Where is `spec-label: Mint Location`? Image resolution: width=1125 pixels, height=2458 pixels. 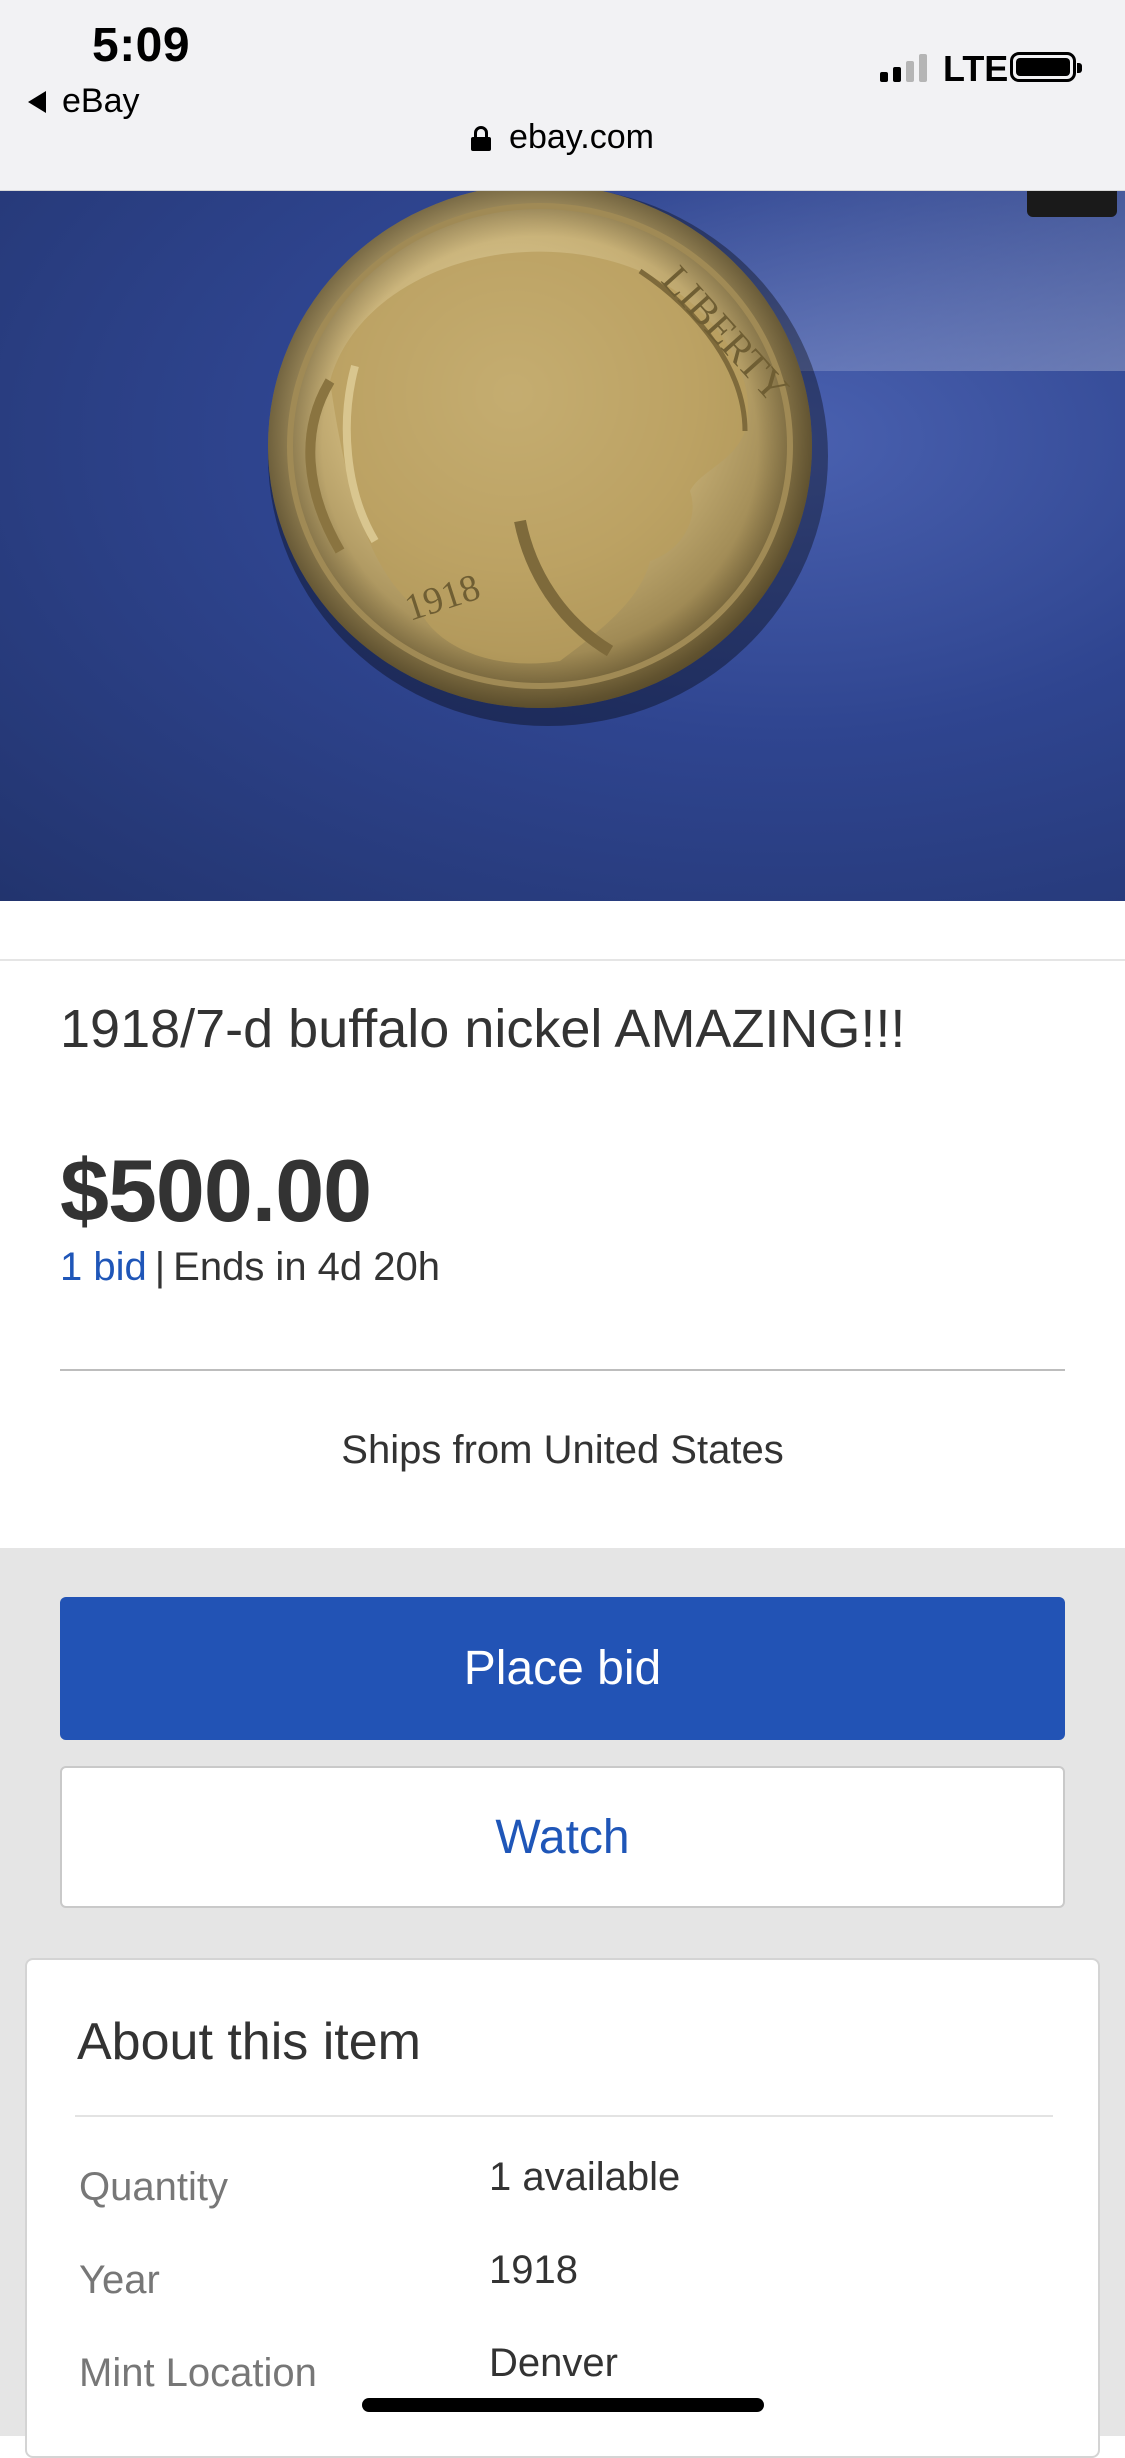 spec-label: Mint Location is located at coordinates (198, 2373).